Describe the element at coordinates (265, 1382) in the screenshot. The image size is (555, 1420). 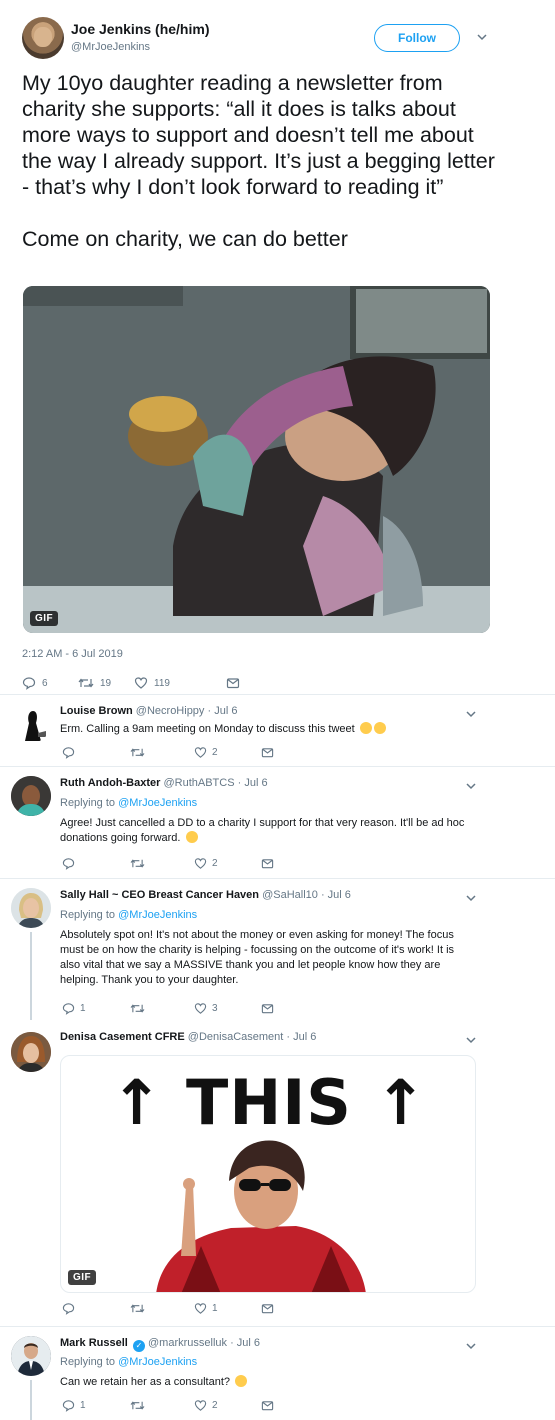
I see `reply-text: Can we retain her as a consultant?` at that location.